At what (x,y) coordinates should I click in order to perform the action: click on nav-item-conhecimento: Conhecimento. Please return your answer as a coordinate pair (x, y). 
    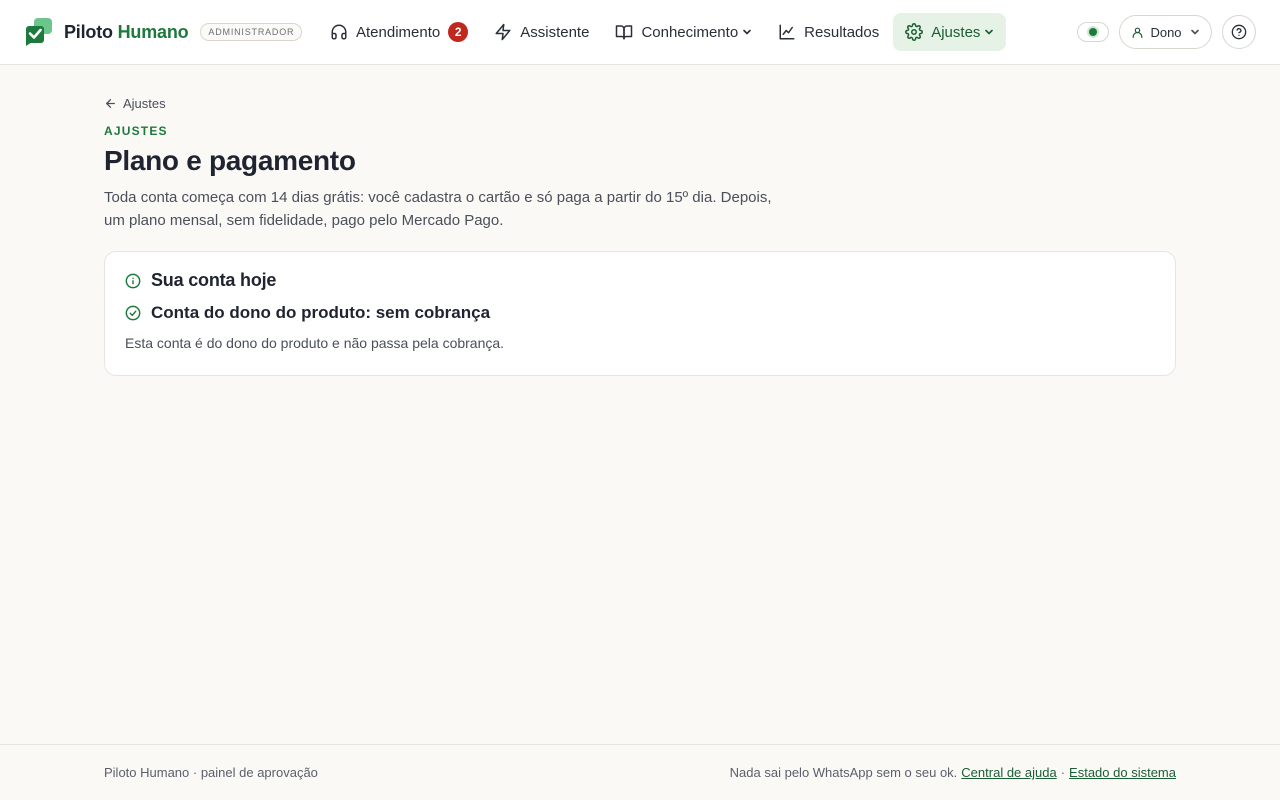
    Looking at the image, I should click on (683, 32).